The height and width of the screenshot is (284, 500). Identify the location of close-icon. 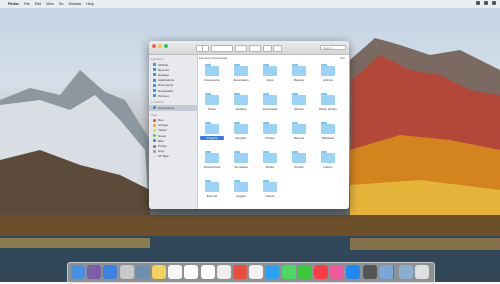
(154, 46).